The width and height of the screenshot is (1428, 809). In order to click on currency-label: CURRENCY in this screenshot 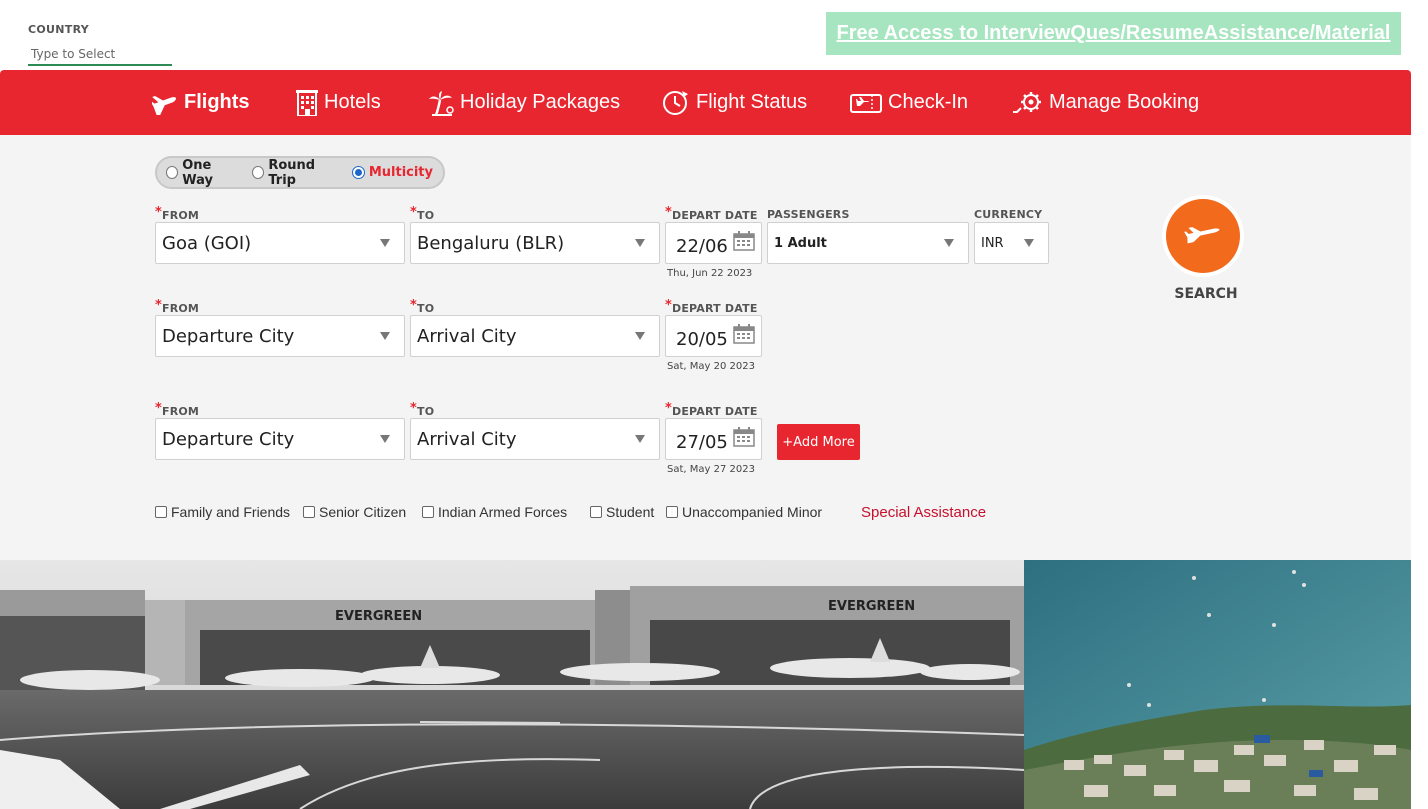, I will do `click(1008, 214)`.